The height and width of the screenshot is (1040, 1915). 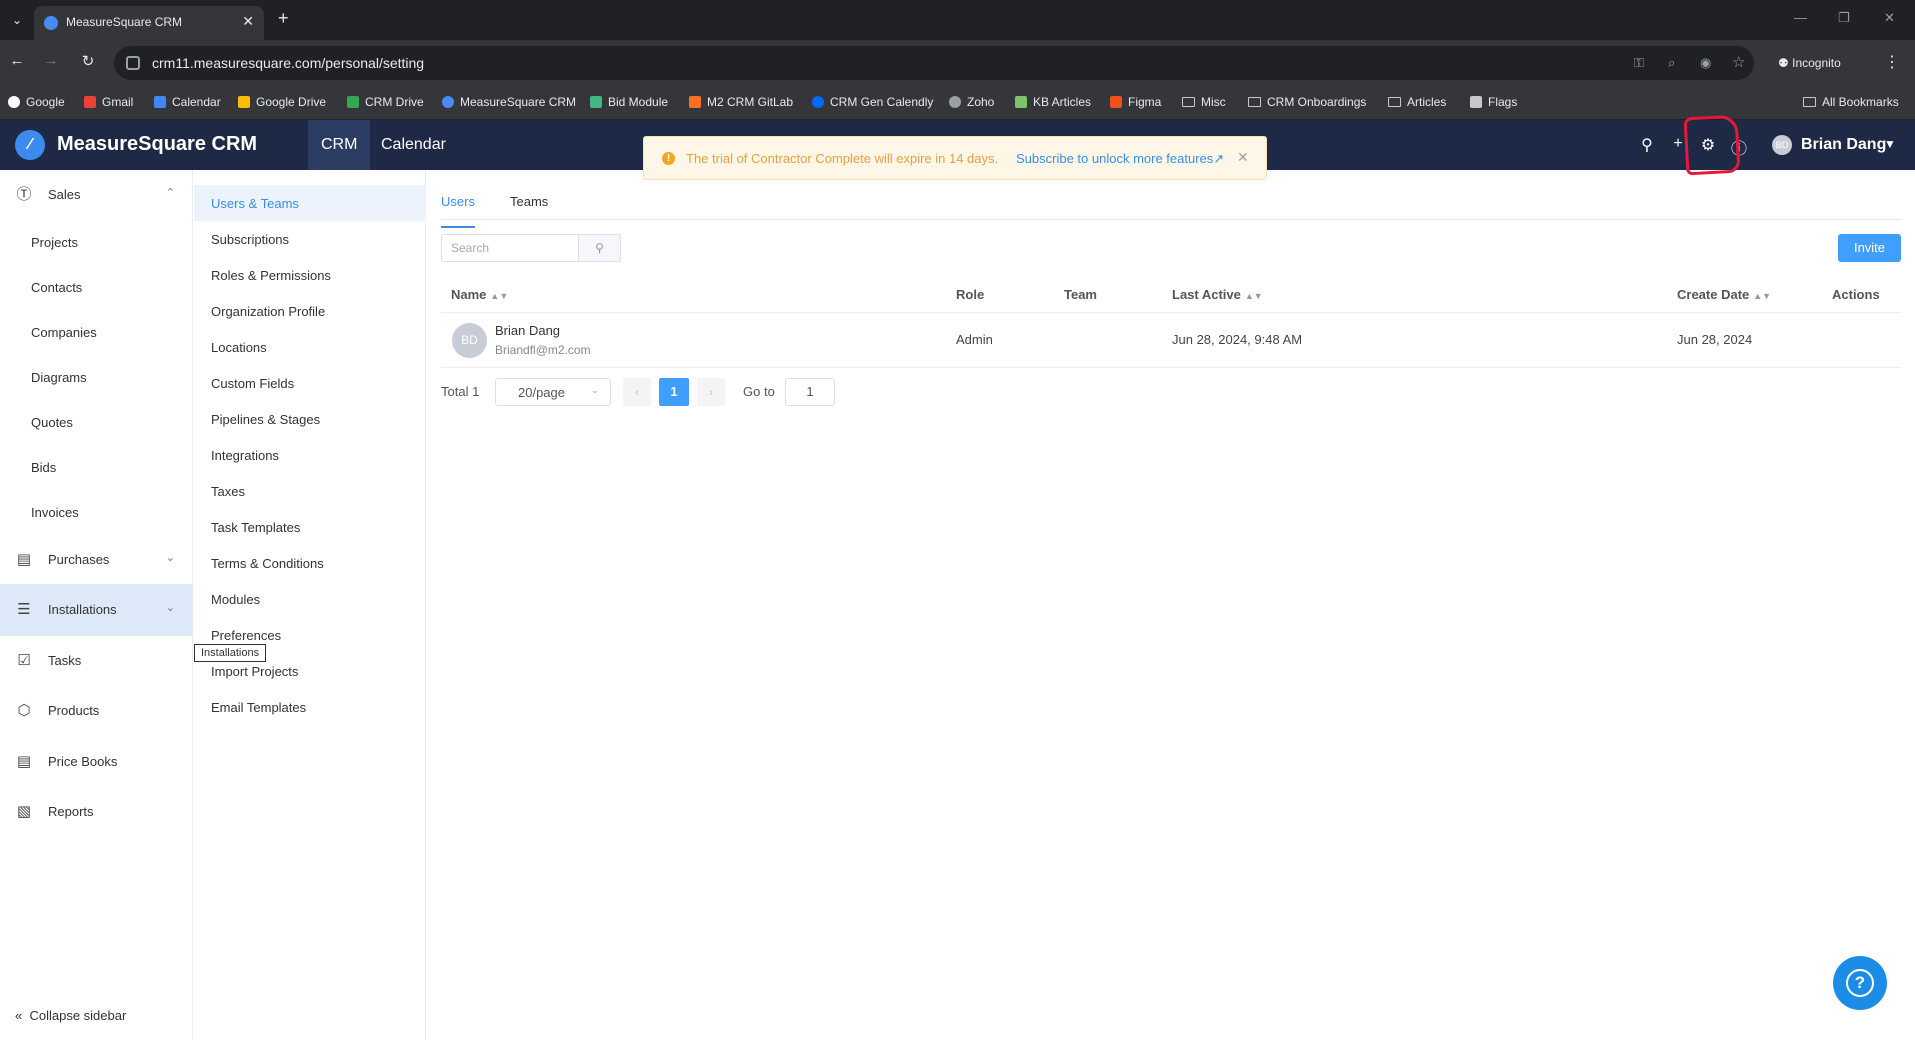 I want to click on next-page-button: ›, so click(x=711, y=392).